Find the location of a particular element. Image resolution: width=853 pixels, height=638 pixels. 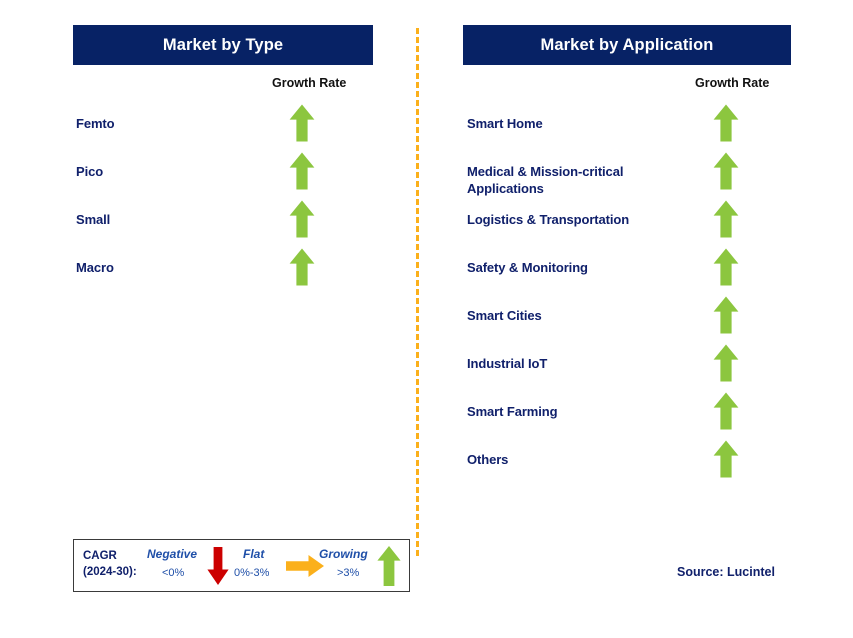

legend-flat-range: 0%-3% is located at coordinates (252, 573).